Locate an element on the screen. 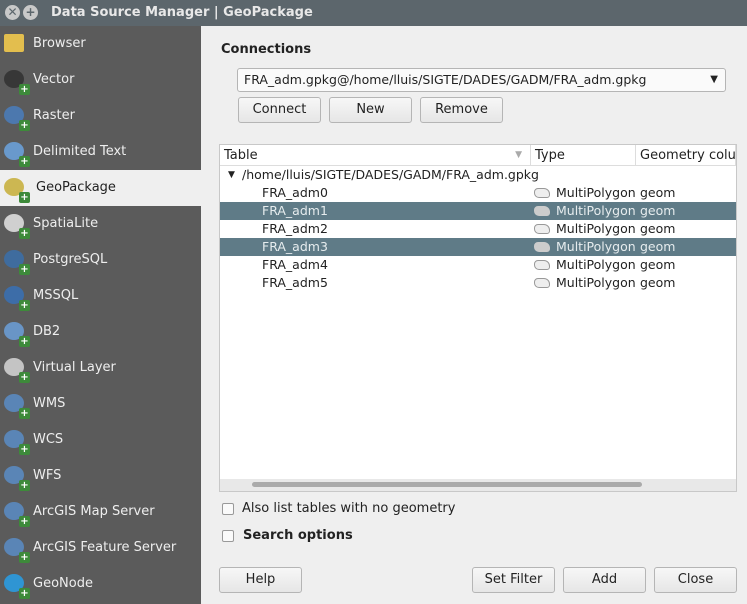  maximize-window-icon: + is located at coordinates (30, 12).